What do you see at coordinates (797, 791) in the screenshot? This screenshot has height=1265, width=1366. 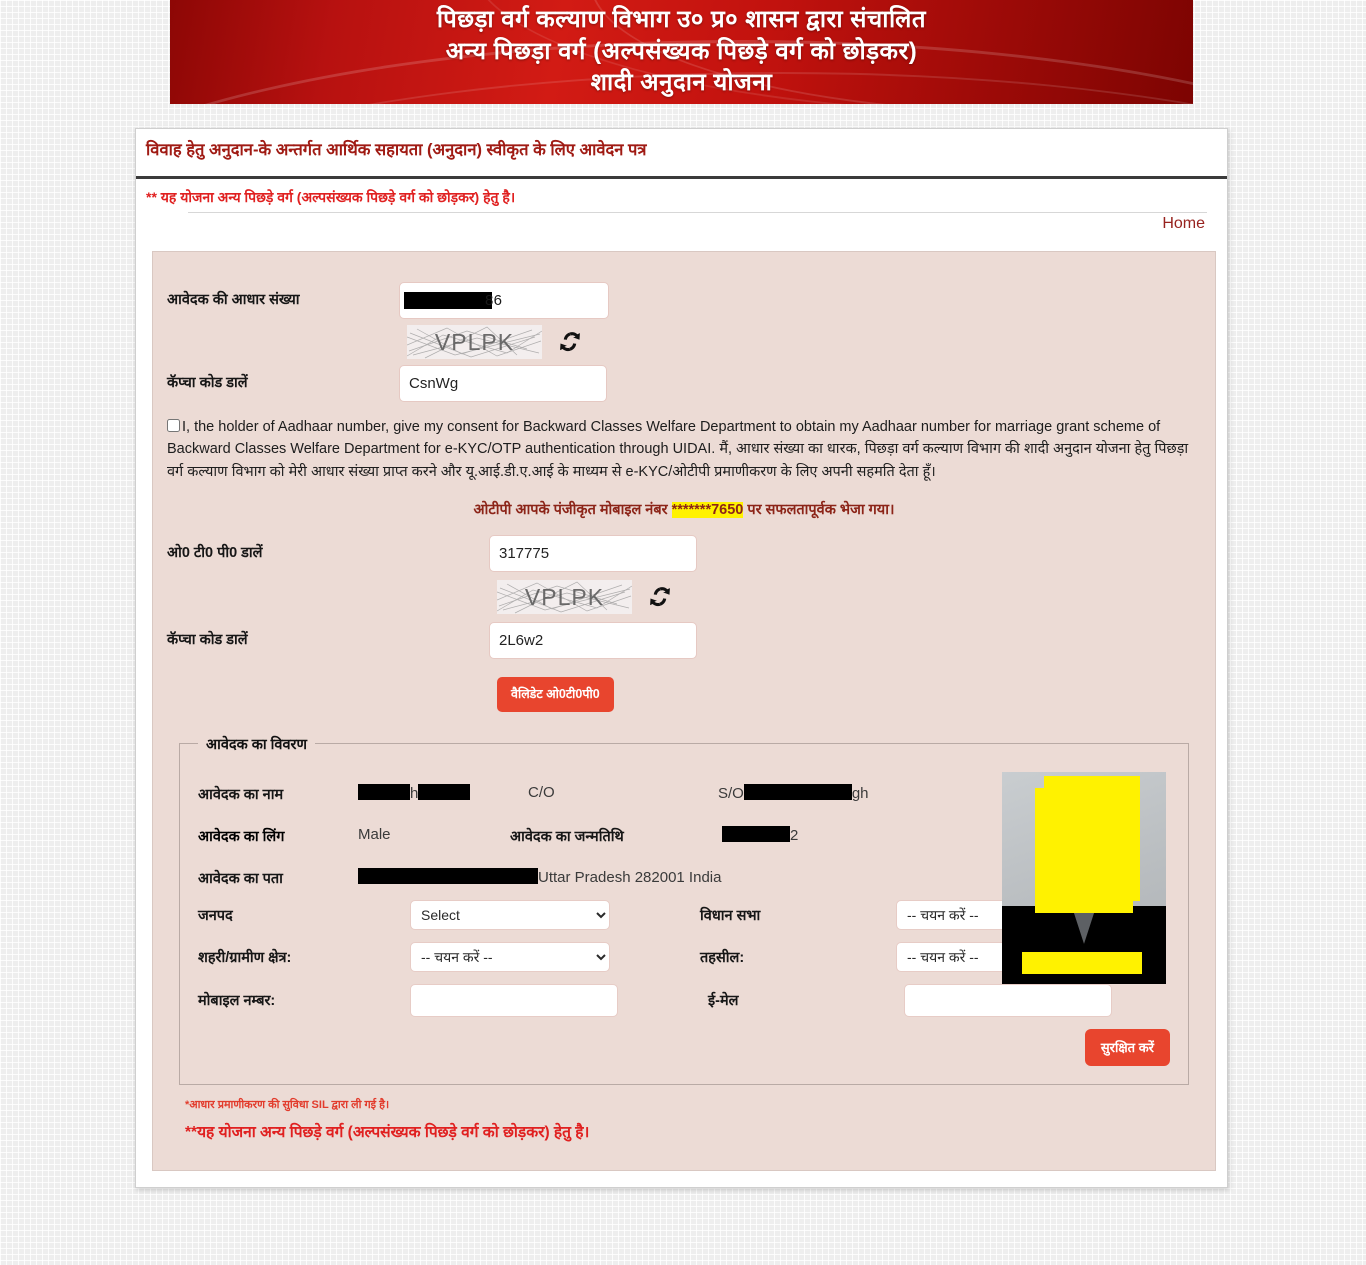 I see `son-of-redaction` at bounding box center [797, 791].